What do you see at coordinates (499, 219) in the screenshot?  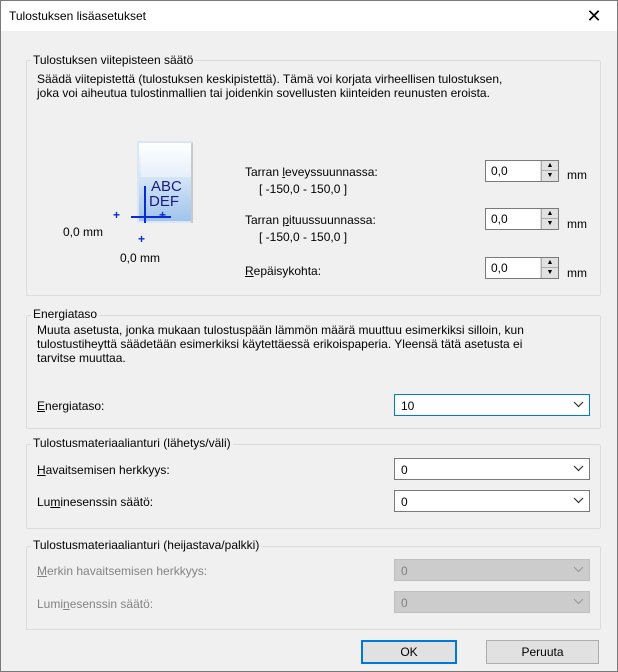 I see `length-value: 0,0` at bounding box center [499, 219].